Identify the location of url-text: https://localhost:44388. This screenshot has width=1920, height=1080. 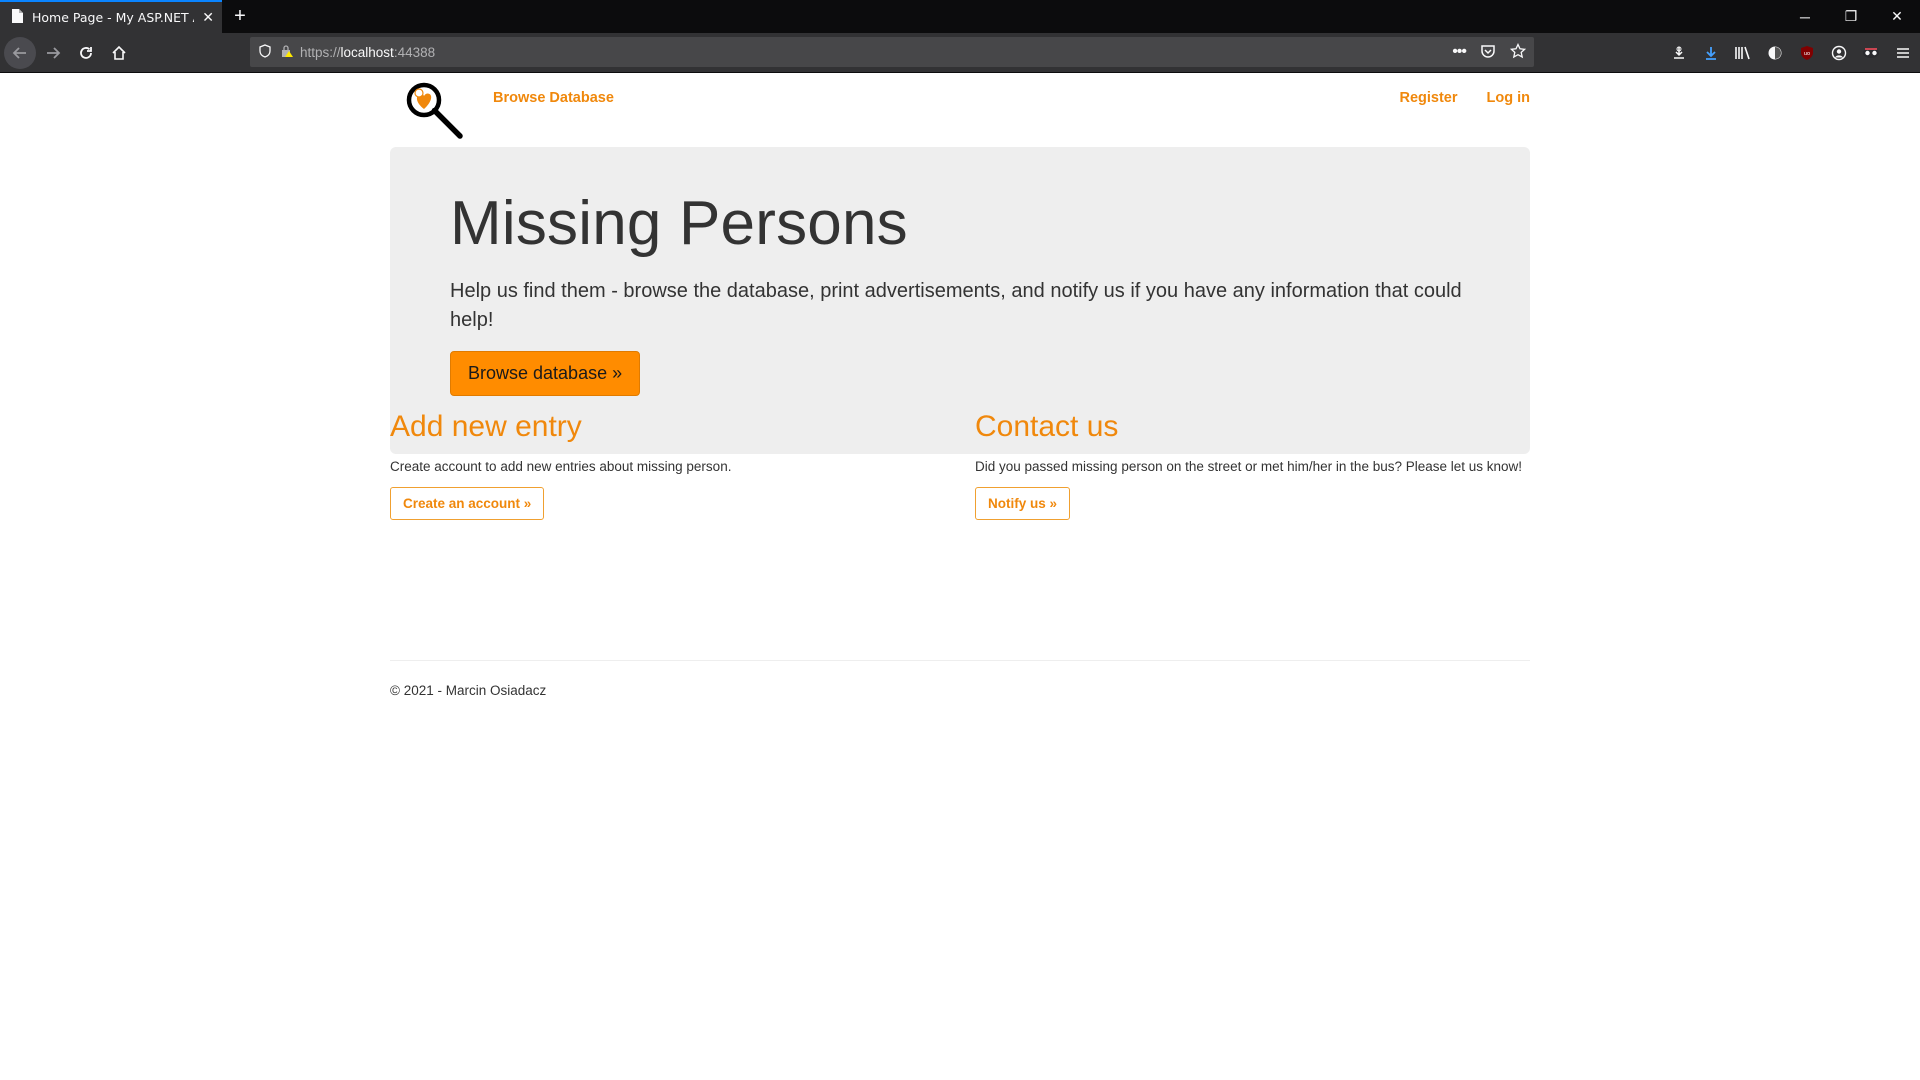
(367, 52).